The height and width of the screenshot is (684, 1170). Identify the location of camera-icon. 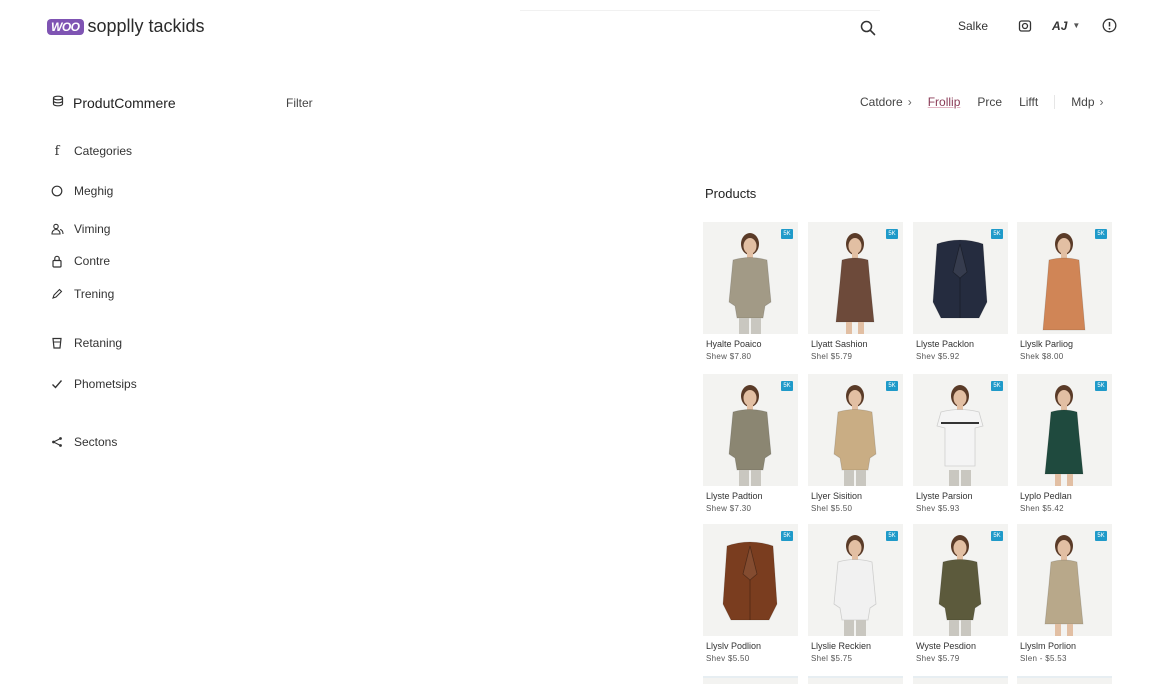
(1025, 26).